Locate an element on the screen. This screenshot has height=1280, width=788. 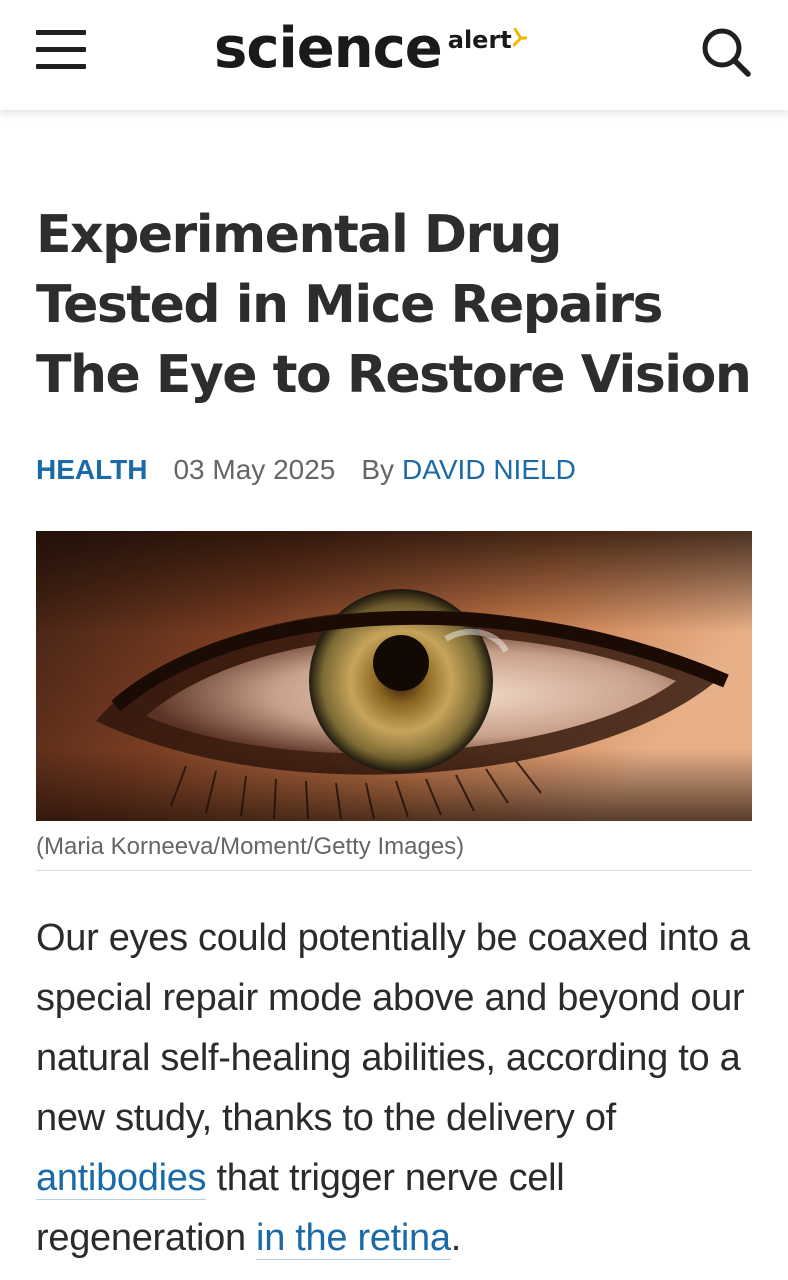
search-icon is located at coordinates (726, 52).